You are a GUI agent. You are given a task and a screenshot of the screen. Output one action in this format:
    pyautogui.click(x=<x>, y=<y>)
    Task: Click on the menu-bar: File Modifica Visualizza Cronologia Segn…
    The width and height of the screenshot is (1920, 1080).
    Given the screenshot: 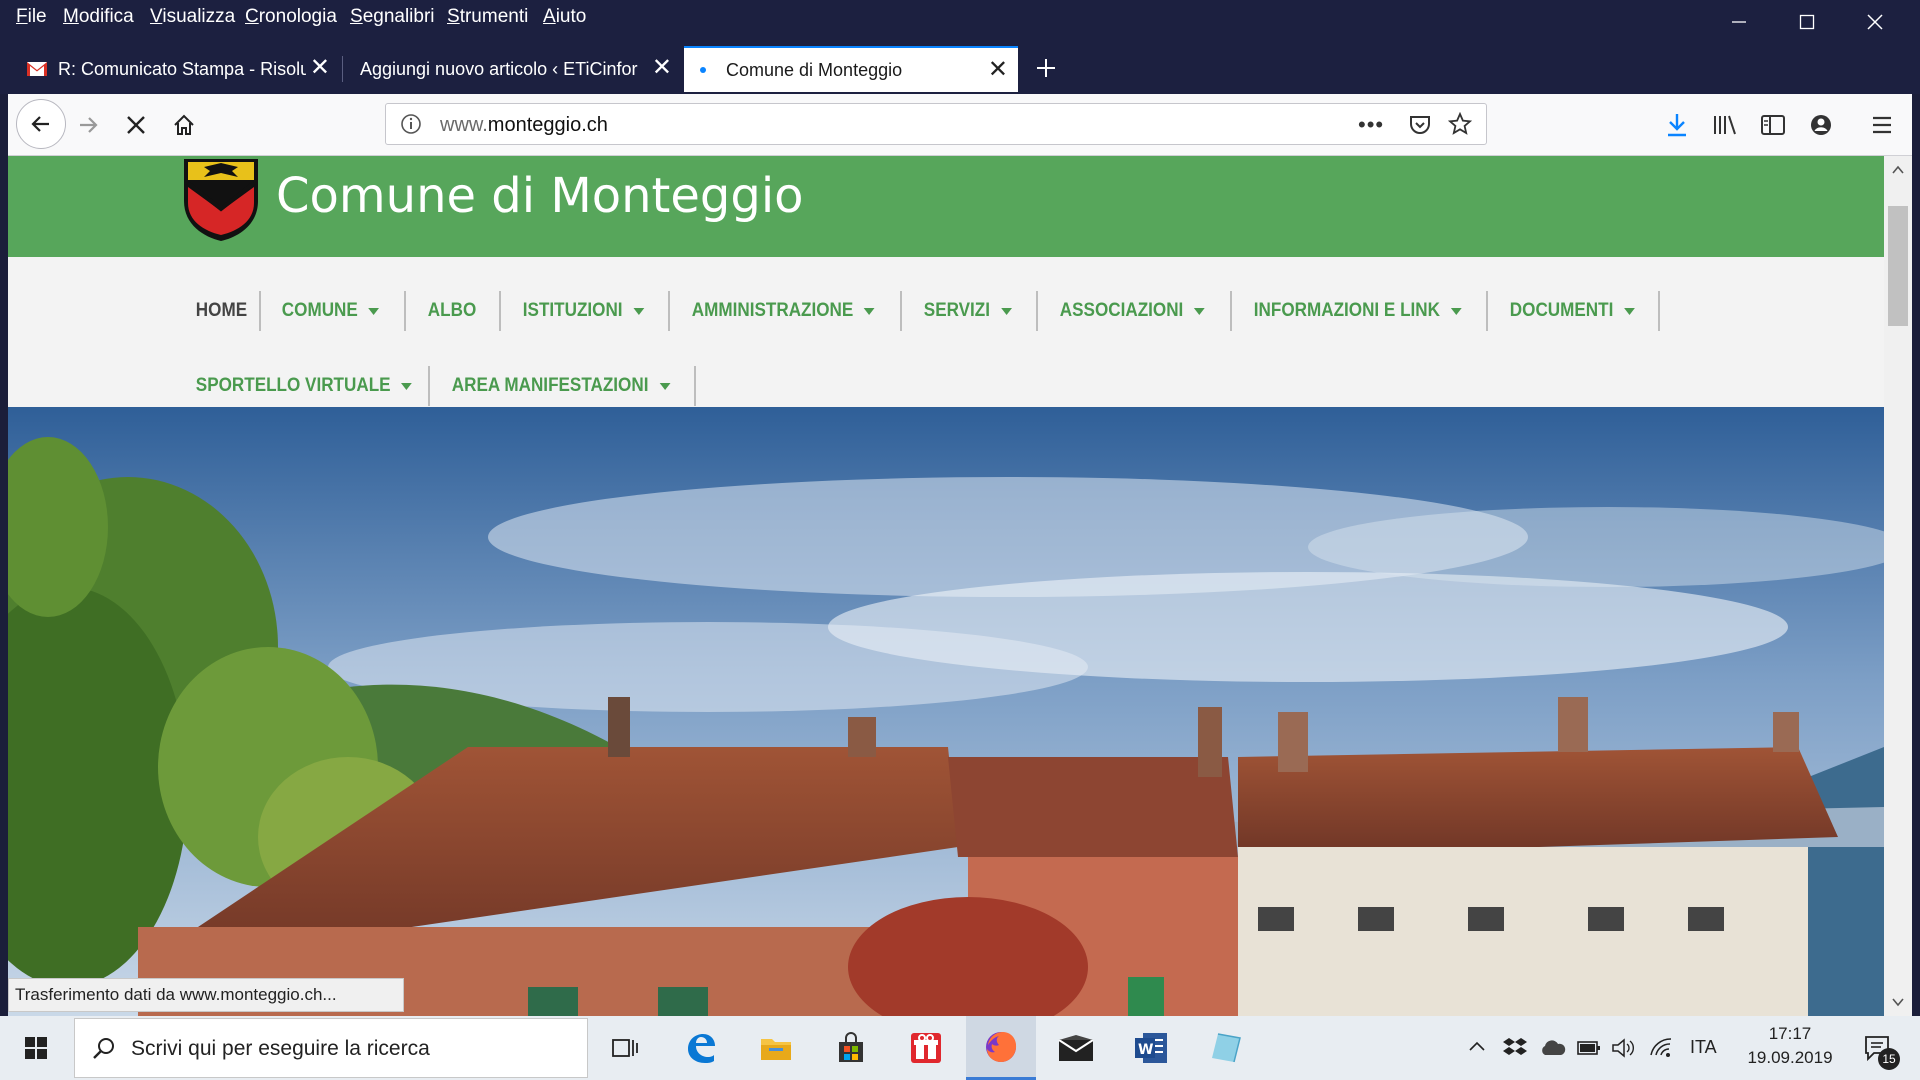 What is the action you would take?
    pyautogui.click(x=960, y=17)
    